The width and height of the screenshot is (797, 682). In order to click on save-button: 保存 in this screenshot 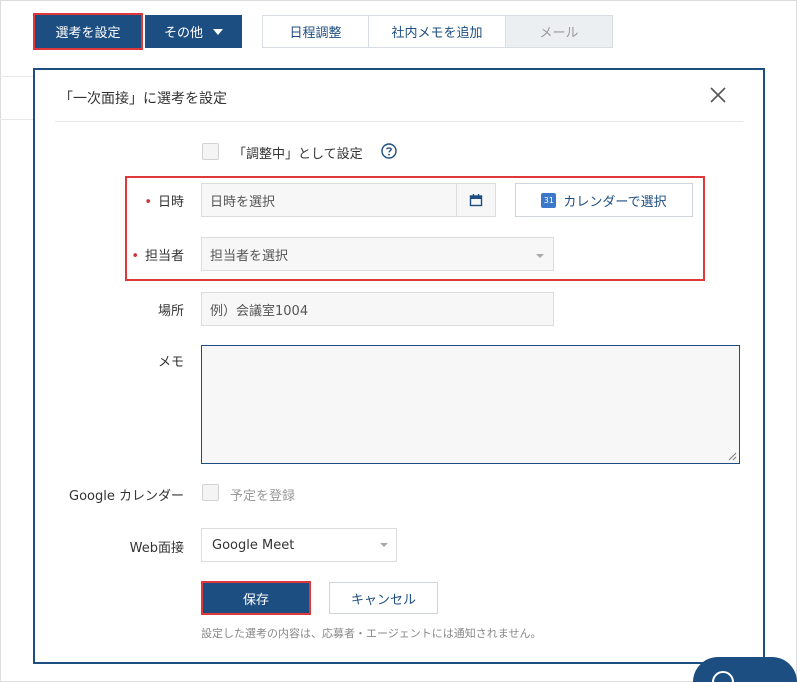, I will do `click(256, 598)`.